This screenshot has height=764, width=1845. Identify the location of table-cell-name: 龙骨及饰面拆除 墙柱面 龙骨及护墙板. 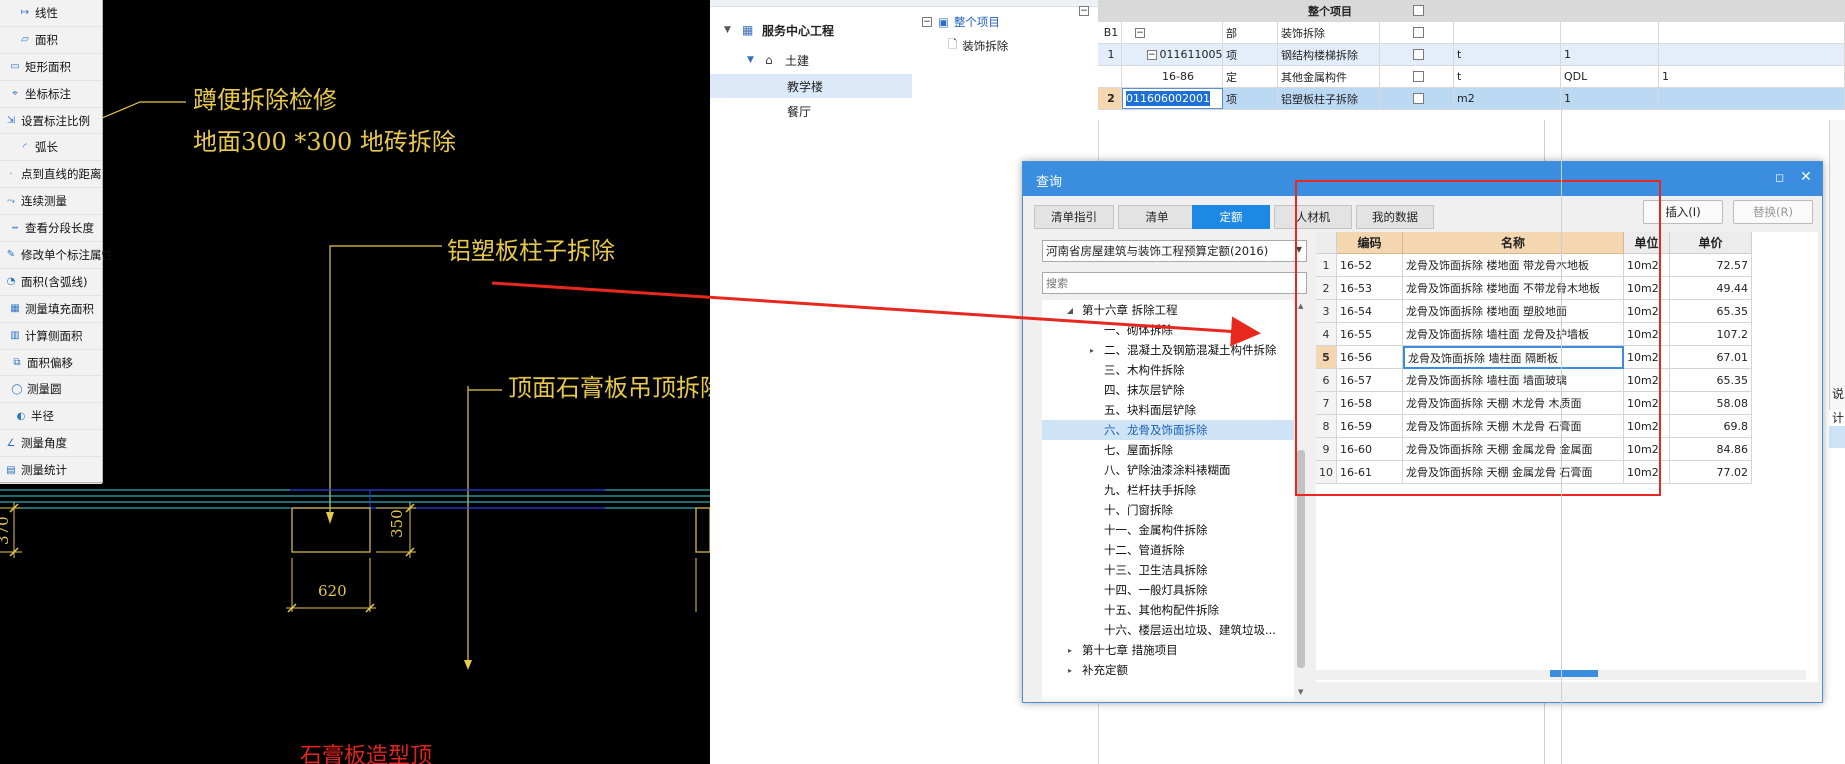
(1513, 334).